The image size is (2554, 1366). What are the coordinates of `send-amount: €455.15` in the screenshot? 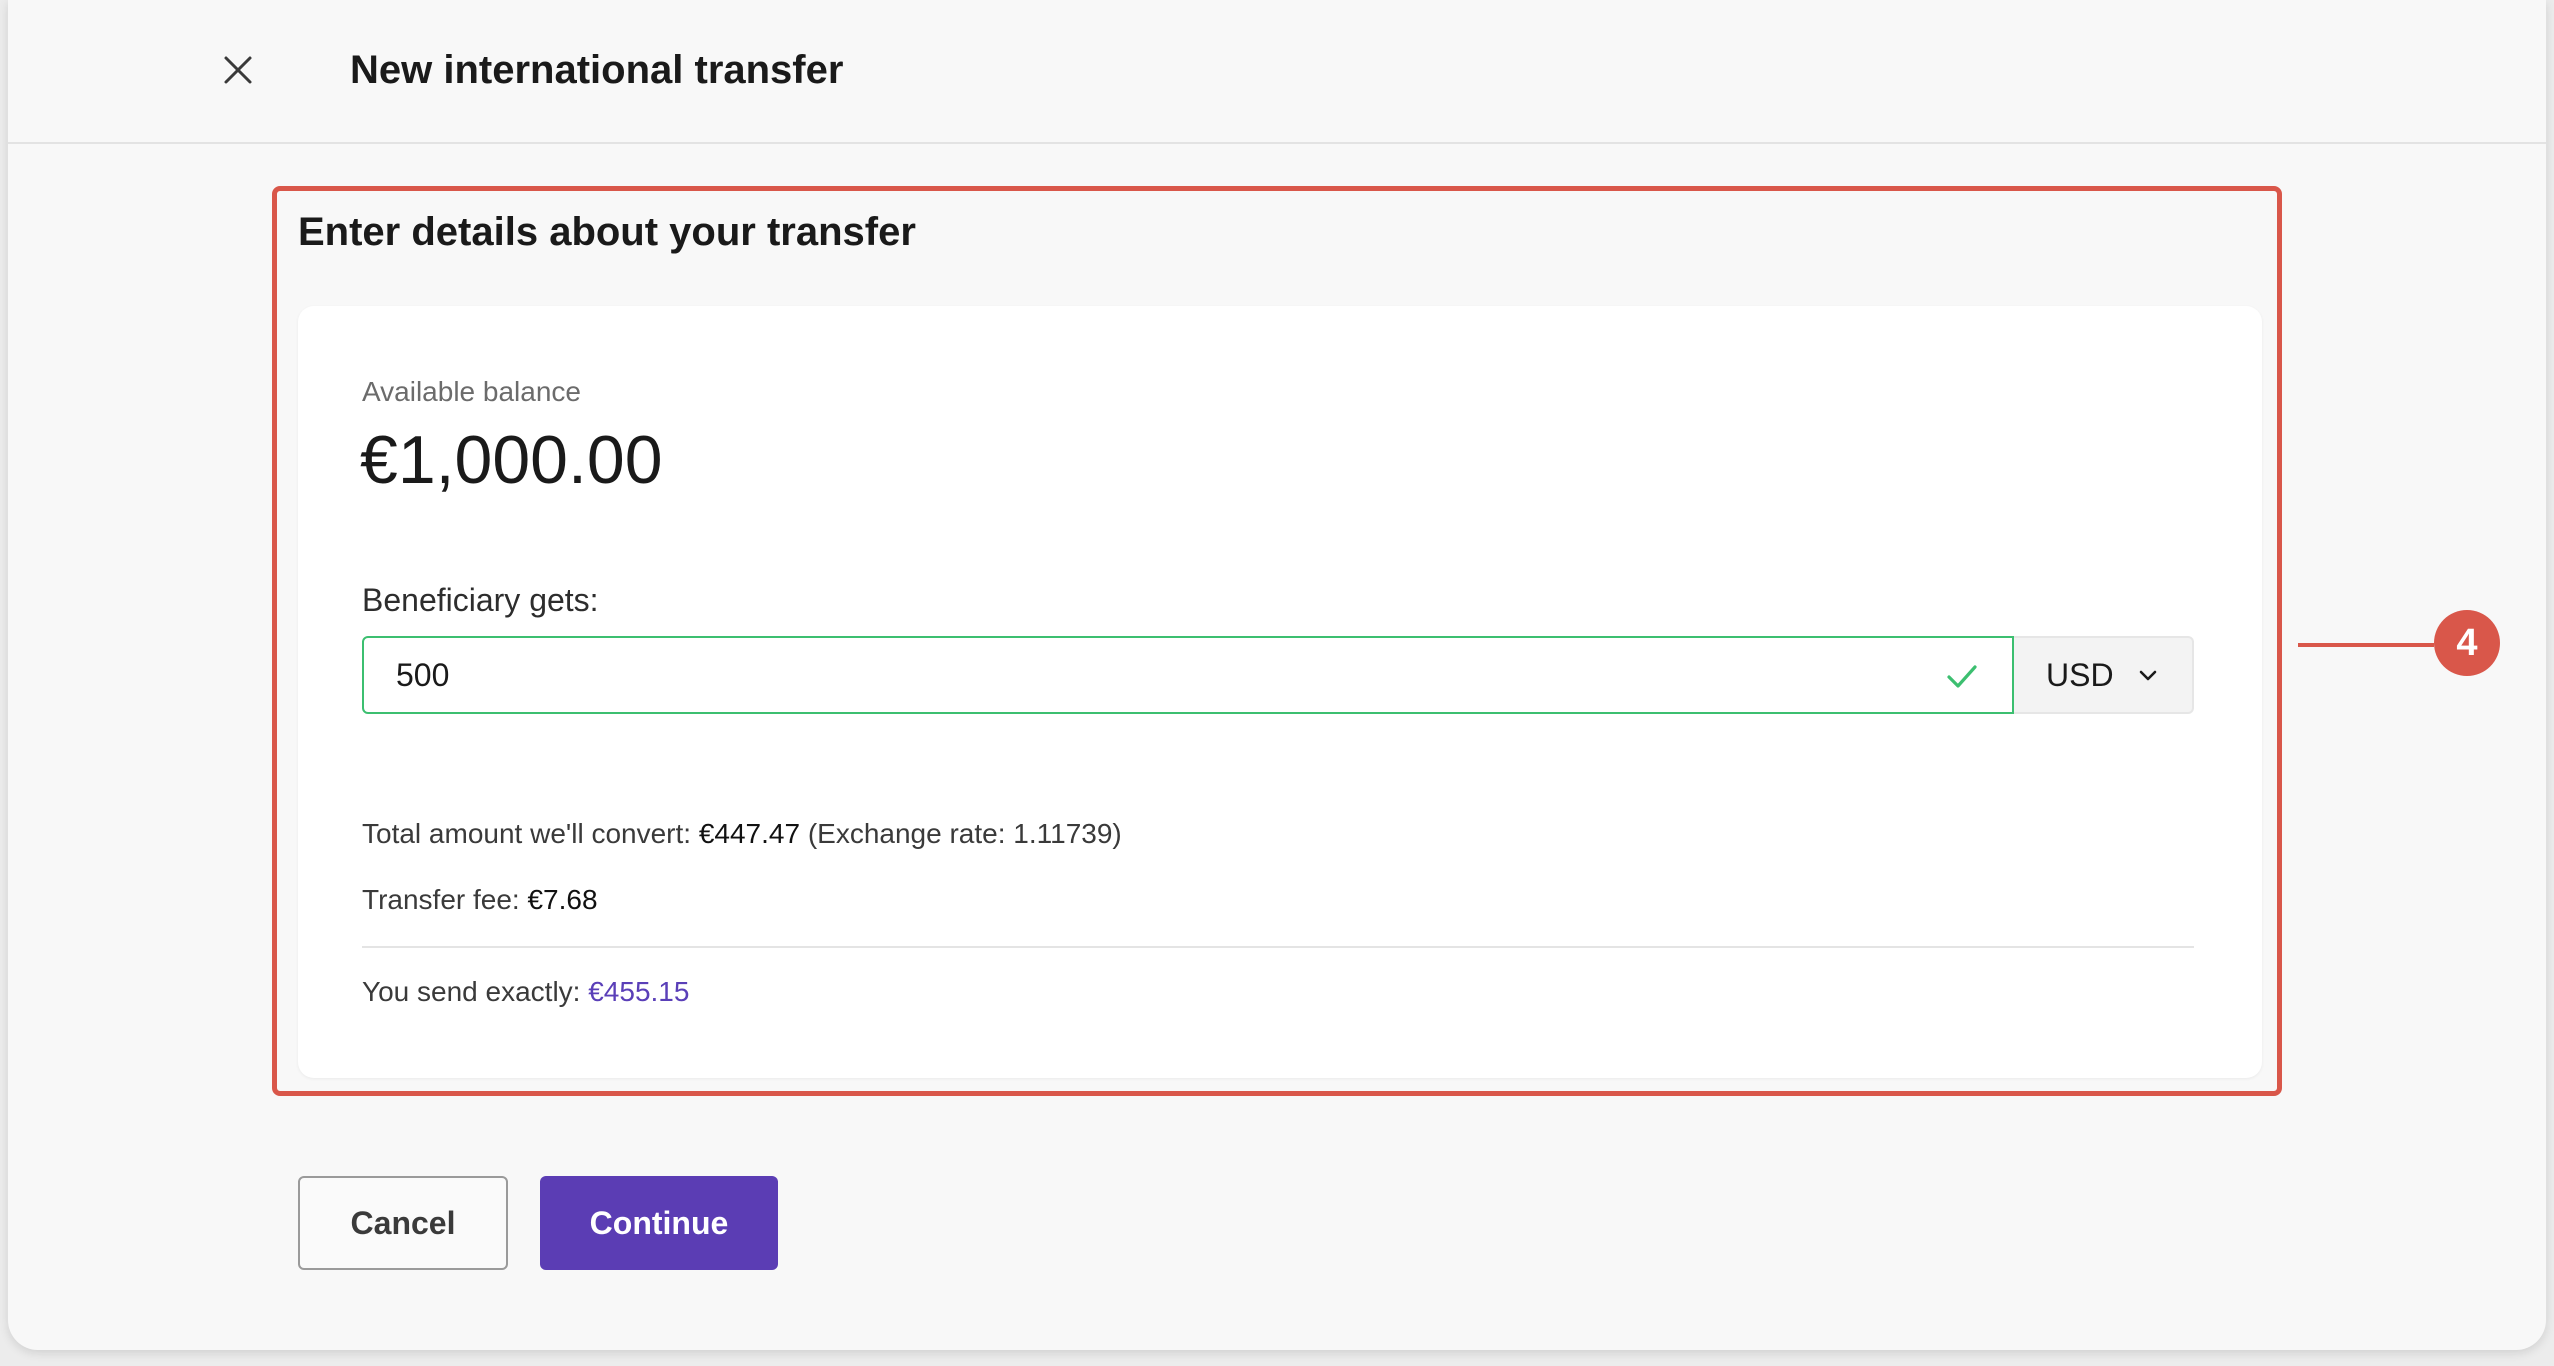 It's located at (639, 991).